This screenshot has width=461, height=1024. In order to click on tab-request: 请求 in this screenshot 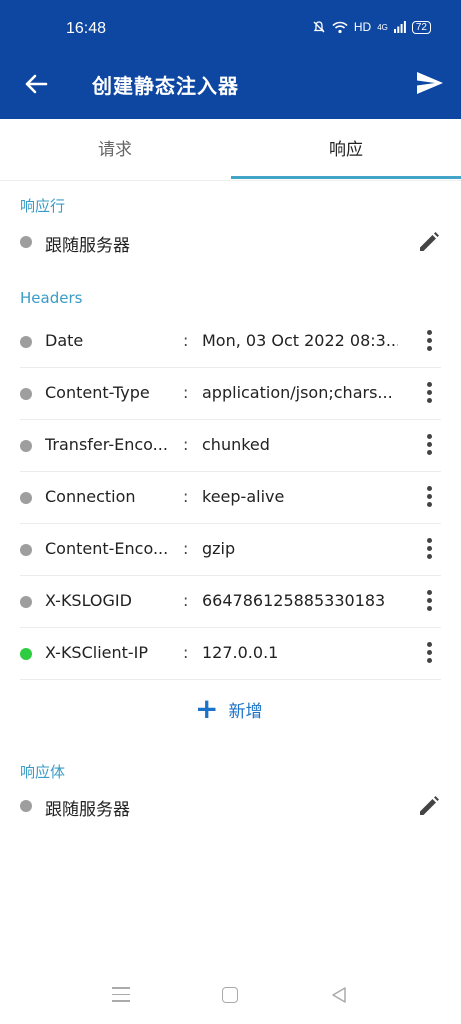, I will do `click(115, 150)`.